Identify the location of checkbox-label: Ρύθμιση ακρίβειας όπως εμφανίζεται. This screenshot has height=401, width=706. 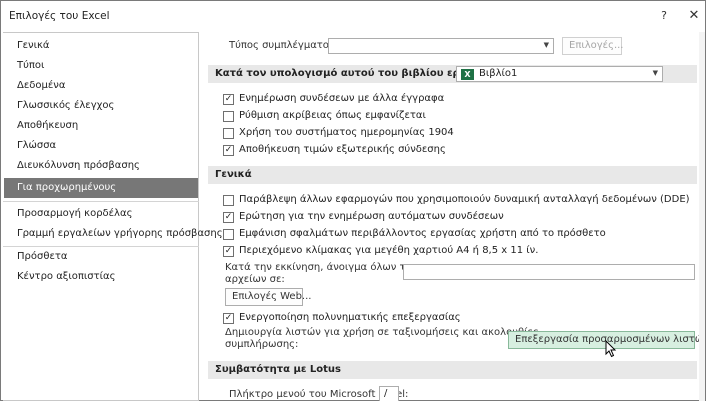
(332, 115).